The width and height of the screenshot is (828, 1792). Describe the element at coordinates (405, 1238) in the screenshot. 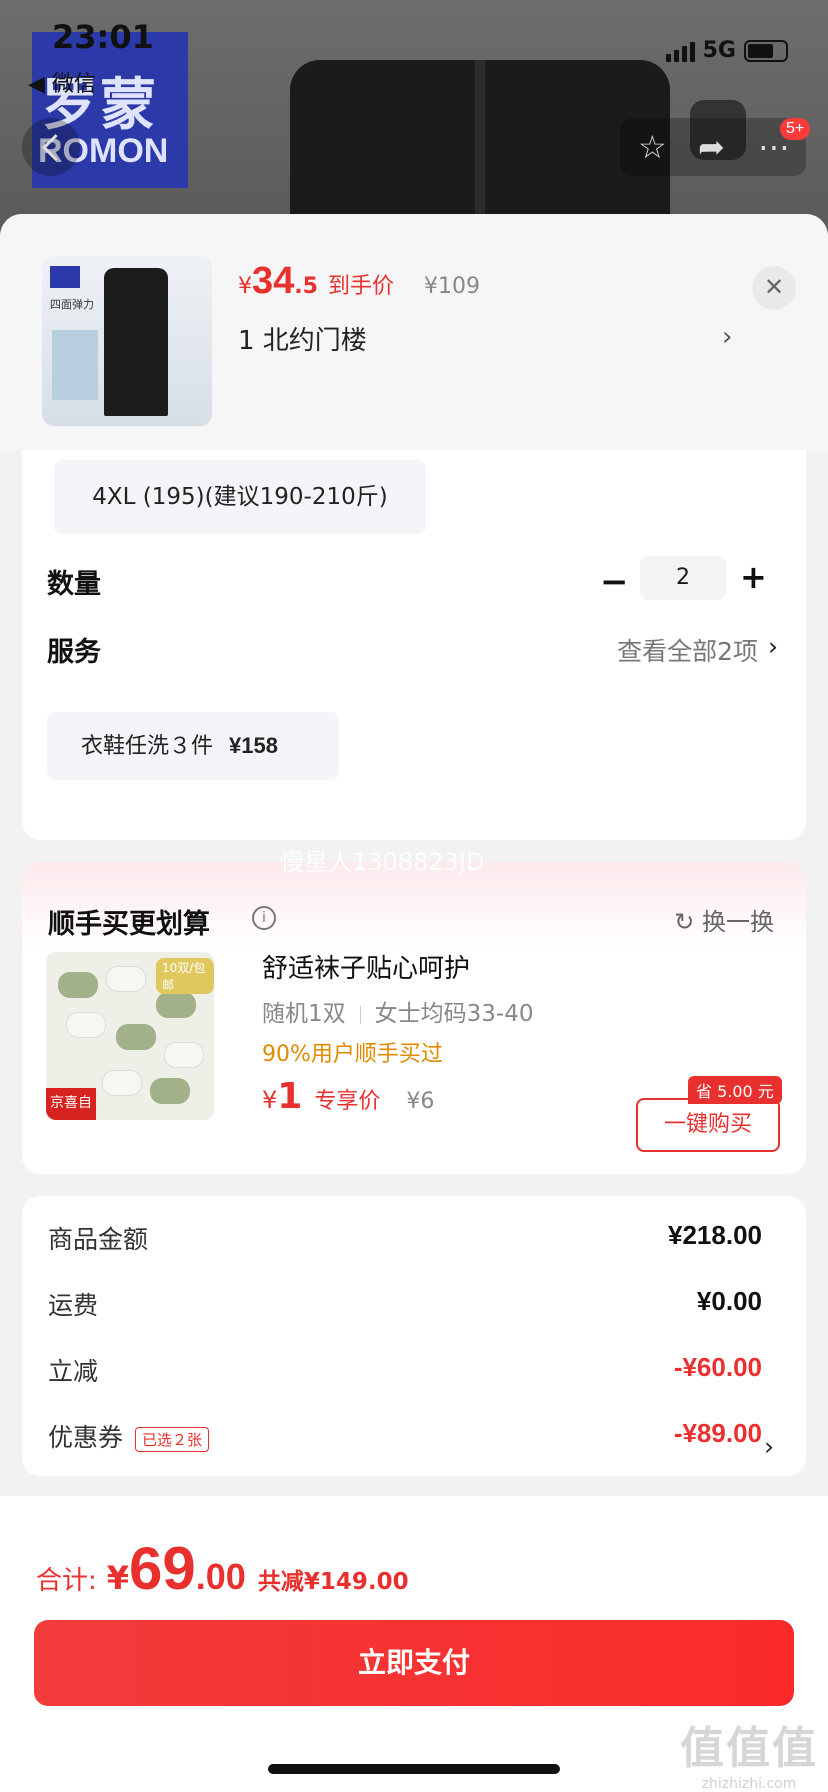

I see `summary-row-goods: 商品金额 ¥218.00` at that location.